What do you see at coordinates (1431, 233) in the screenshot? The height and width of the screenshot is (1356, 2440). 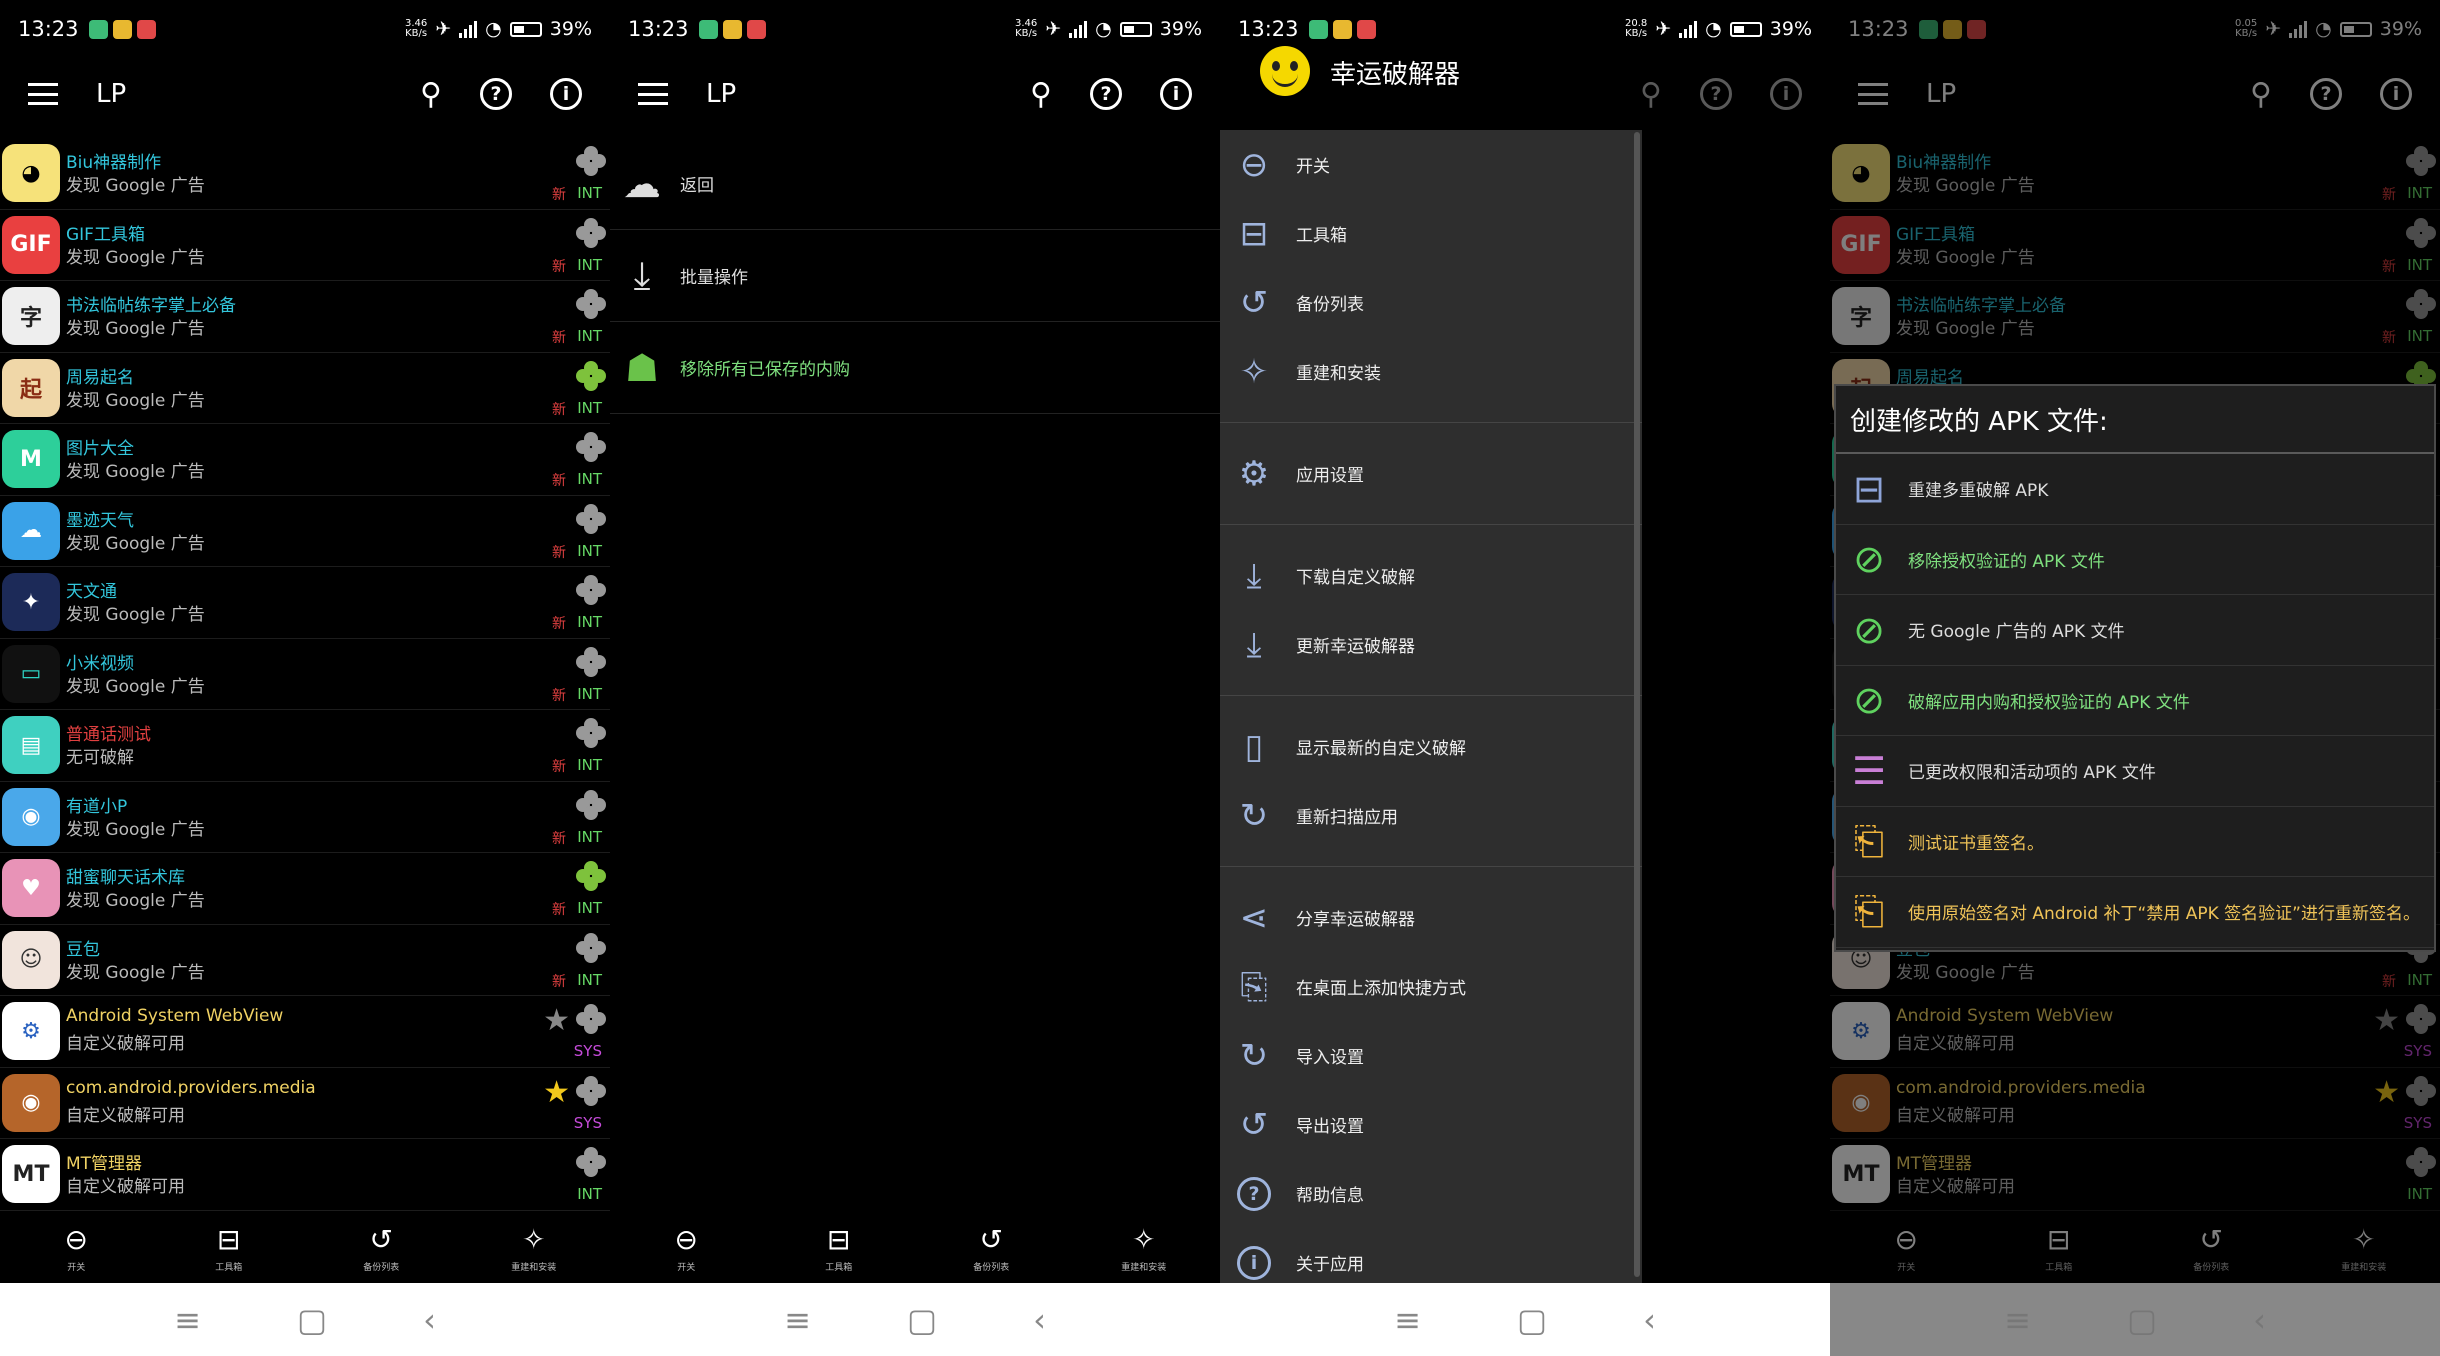 I see `drawer-item-toolbox: ⊟ 工具箱` at bounding box center [1431, 233].